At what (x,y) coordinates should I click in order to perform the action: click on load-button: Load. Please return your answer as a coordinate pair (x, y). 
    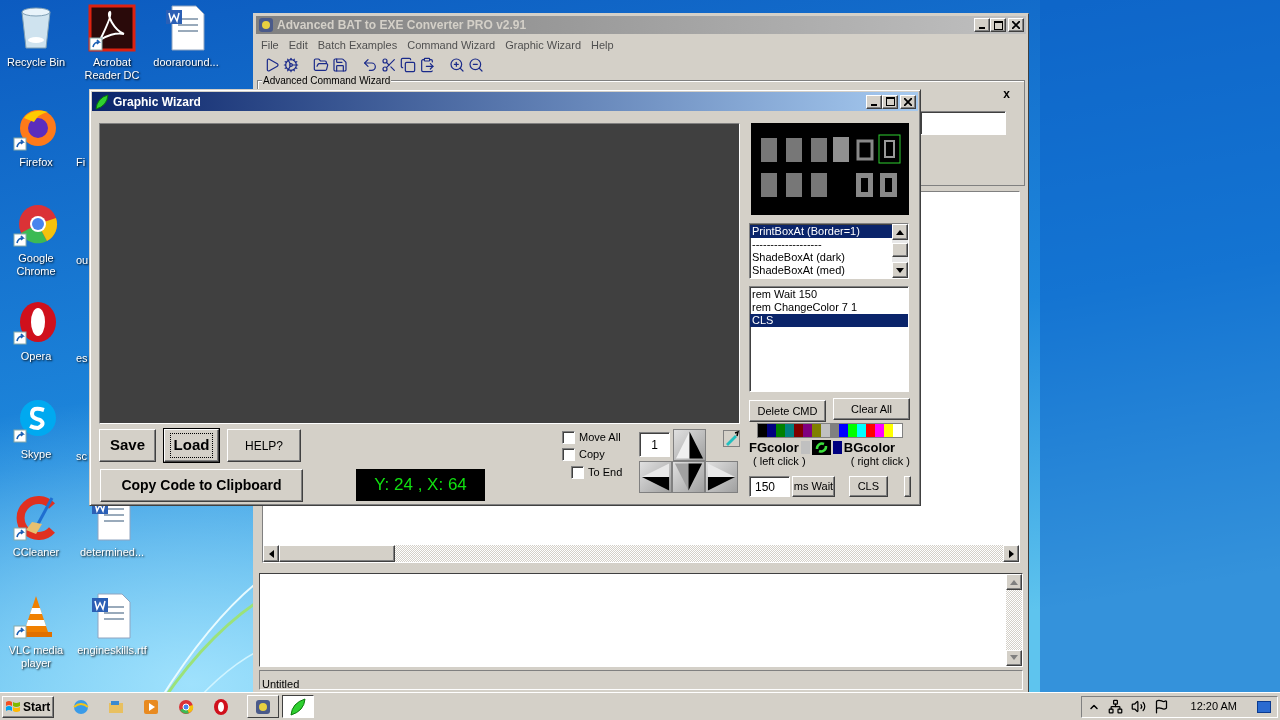
    Looking at the image, I should click on (191, 445).